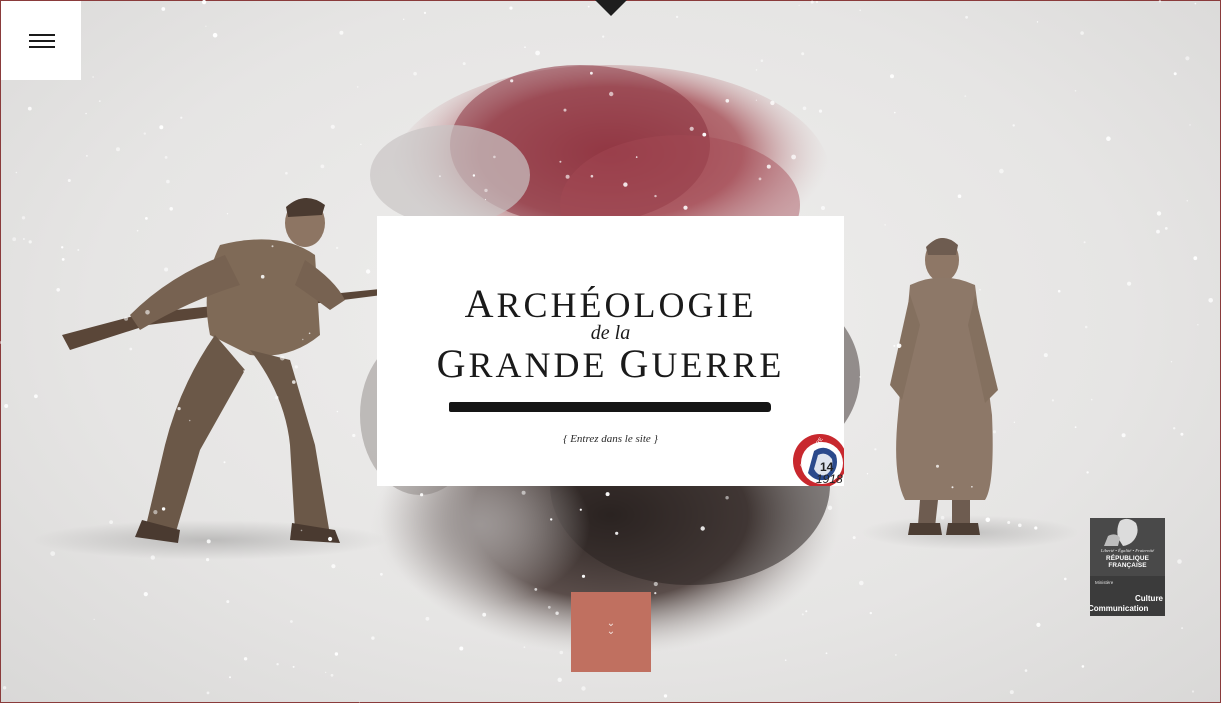 The image size is (1221, 703). I want to click on triangle-down-icon, so click(611, 8).